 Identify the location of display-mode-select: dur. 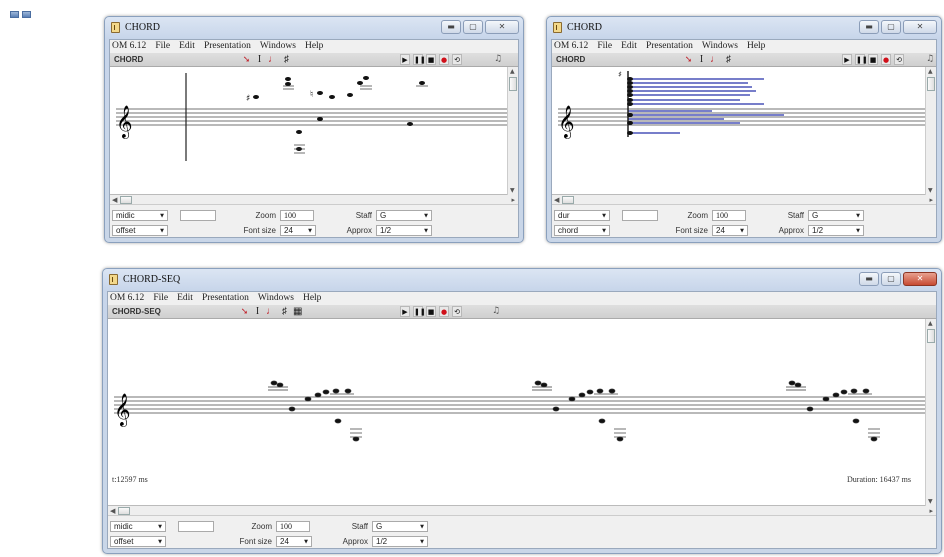
(582, 215).